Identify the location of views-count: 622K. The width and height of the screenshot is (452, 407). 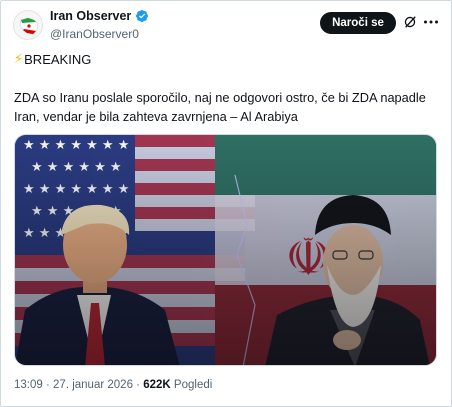
(157, 385).